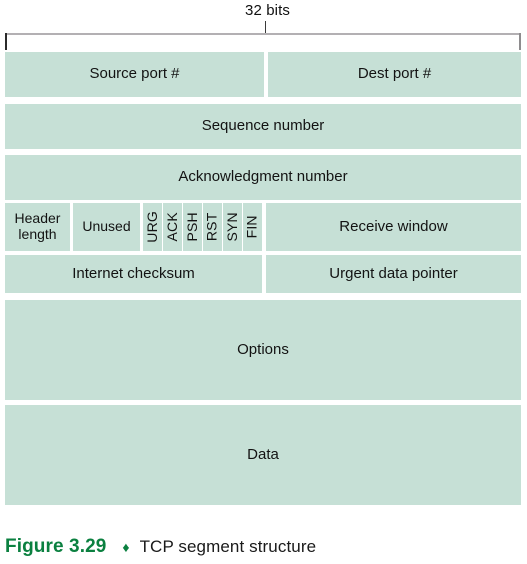 The image size is (527, 564). I want to click on flag-fin: FIN, so click(252, 227).